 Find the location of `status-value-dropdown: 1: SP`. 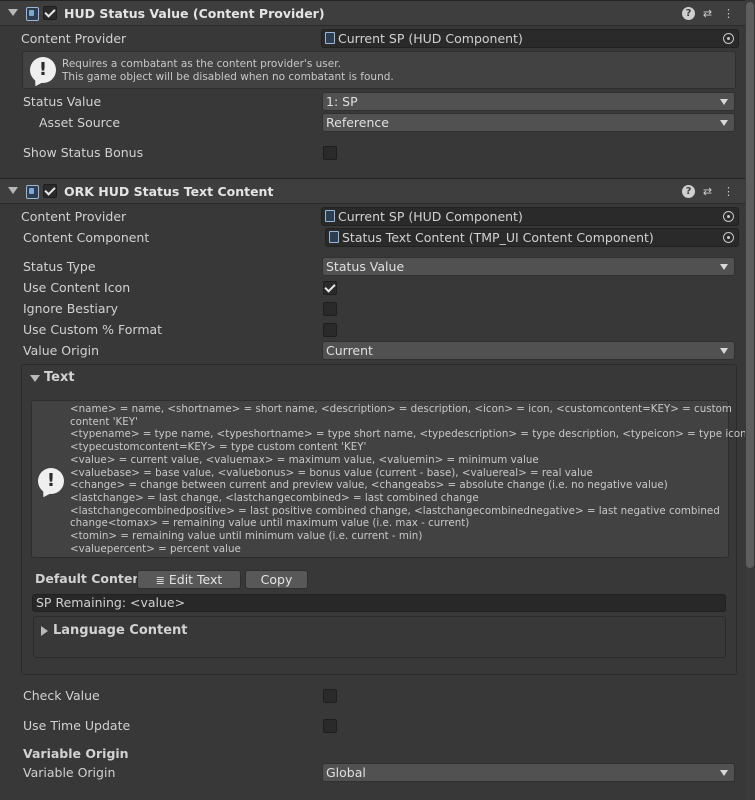

status-value-dropdown: 1: SP is located at coordinates (528, 101).